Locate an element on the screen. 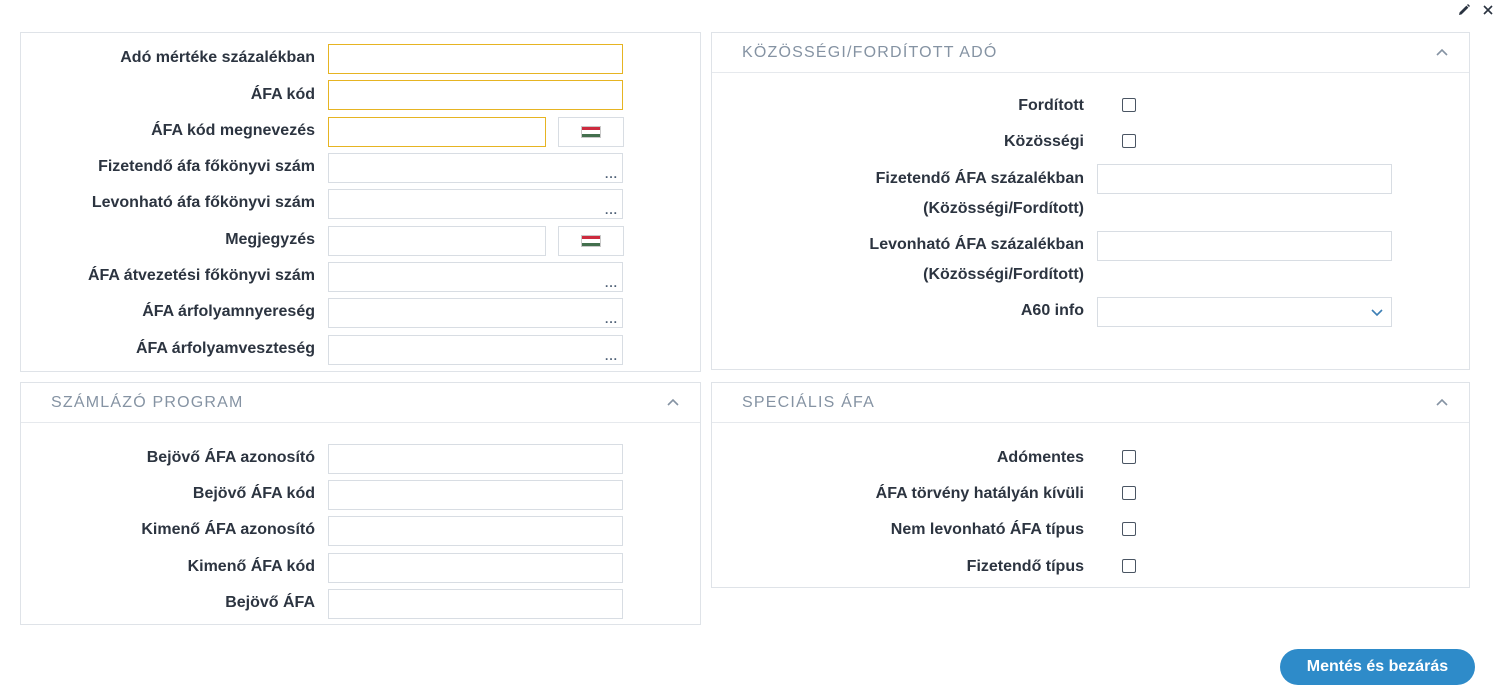  a60-info-select is located at coordinates (1244, 312).